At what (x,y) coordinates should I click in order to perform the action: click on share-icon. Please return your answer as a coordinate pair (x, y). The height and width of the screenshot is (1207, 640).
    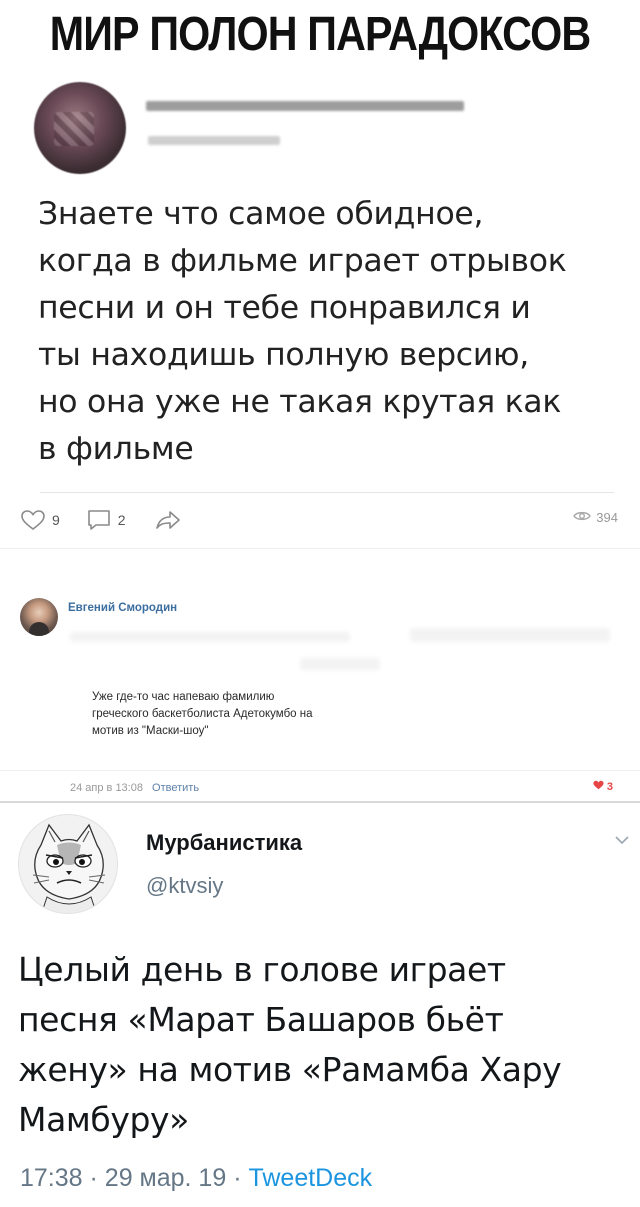
    Looking at the image, I should click on (168, 520).